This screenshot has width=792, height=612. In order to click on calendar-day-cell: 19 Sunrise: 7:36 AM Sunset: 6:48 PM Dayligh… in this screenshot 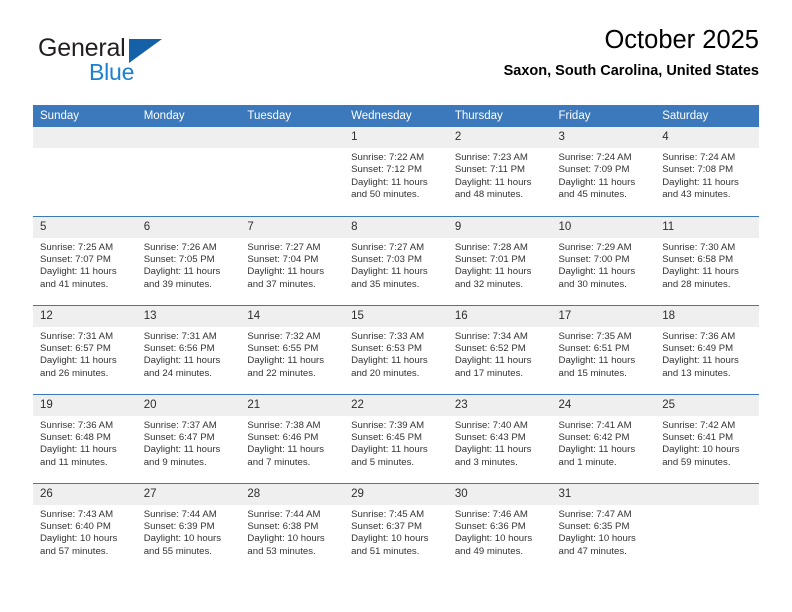, I will do `click(85, 438)`.